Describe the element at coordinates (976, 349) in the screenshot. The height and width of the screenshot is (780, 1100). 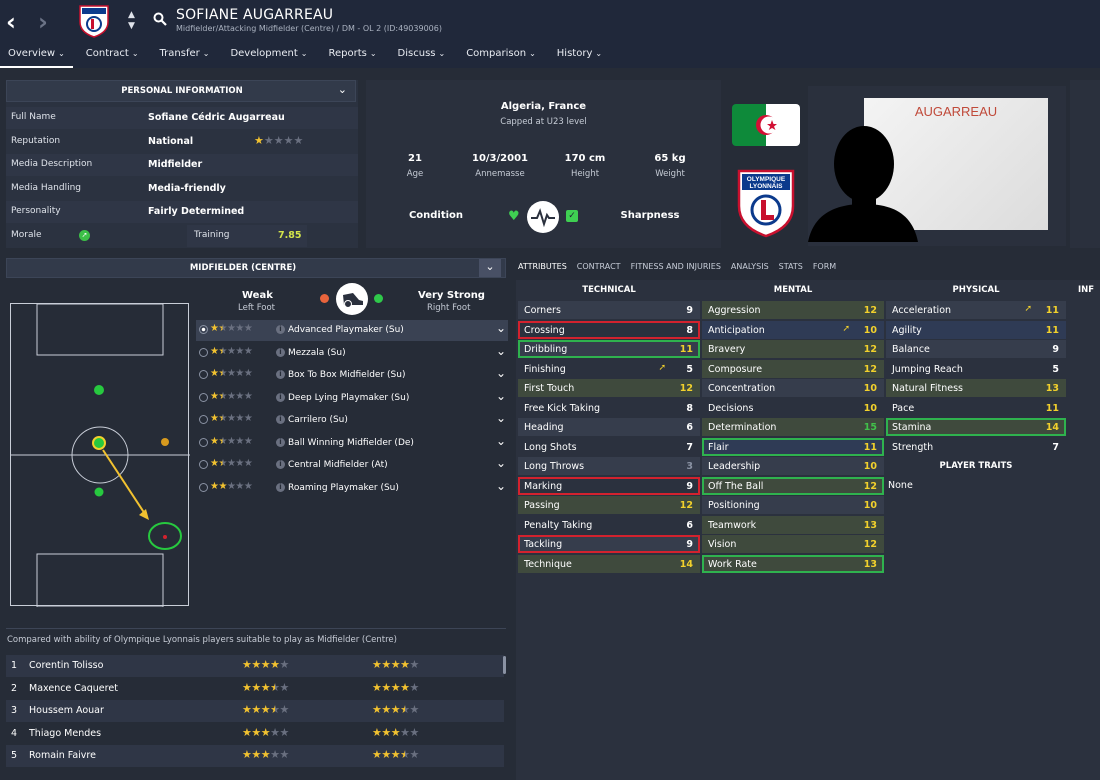
I see `attribute-row: Balance 9` at that location.